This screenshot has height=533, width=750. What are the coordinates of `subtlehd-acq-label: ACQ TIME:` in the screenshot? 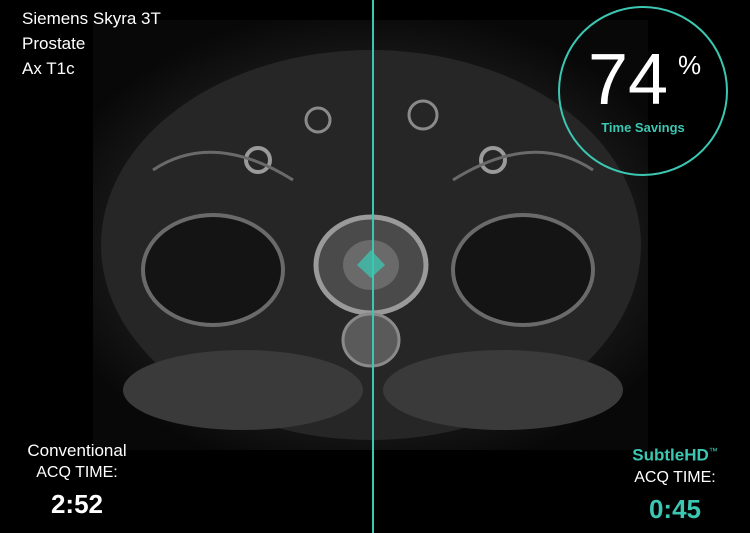 It's located at (675, 477).